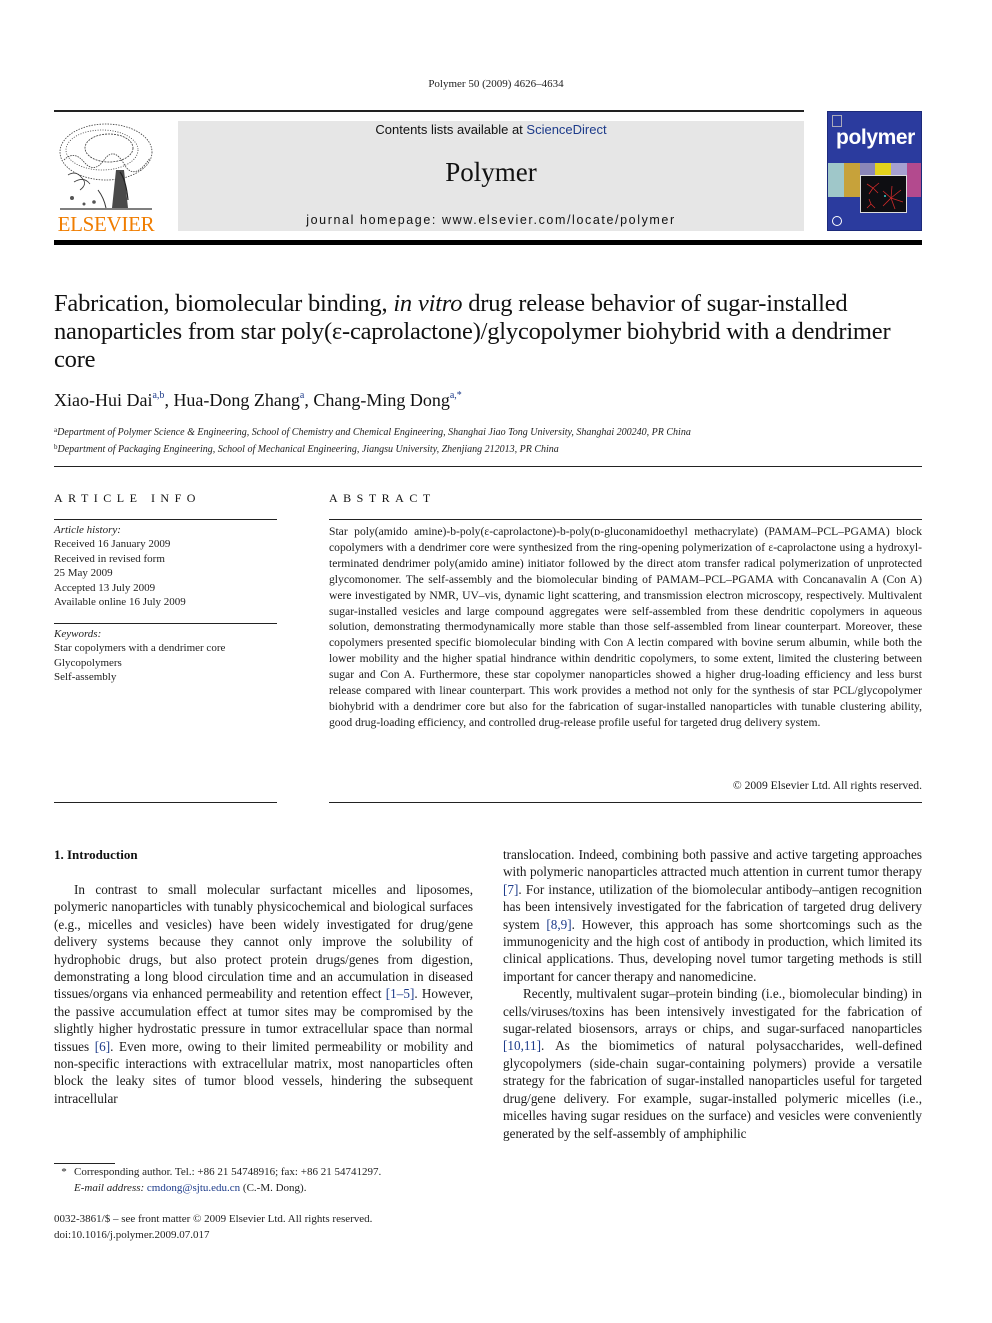 This screenshot has height=1323, width=992. Describe the element at coordinates (496, 84) in the screenshot. I see `journal-reference: Polymer 50 (2009) 4626–4634` at that location.